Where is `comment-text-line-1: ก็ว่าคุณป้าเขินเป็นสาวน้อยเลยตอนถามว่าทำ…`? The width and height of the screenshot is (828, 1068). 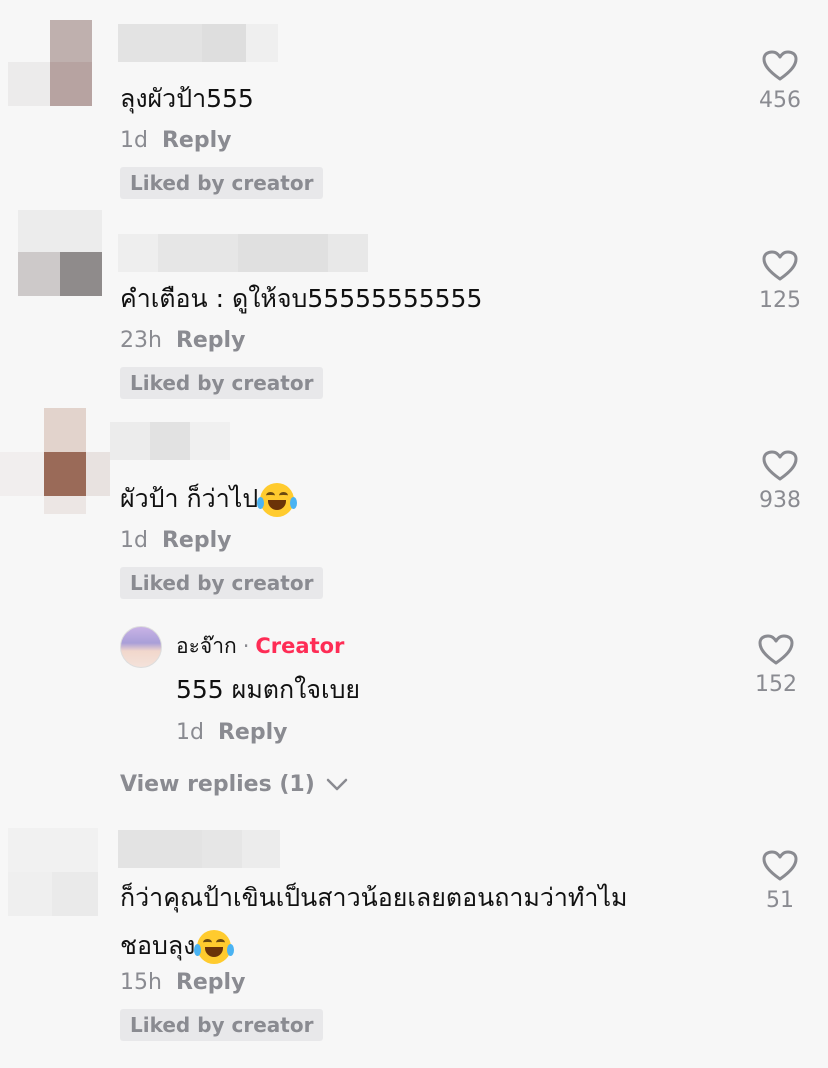 comment-text-line-1: ก็ว่าคุณป้าเขินเป็นสาวน้อยเลยตอนถามว่าทำ… is located at coordinates (374, 897).